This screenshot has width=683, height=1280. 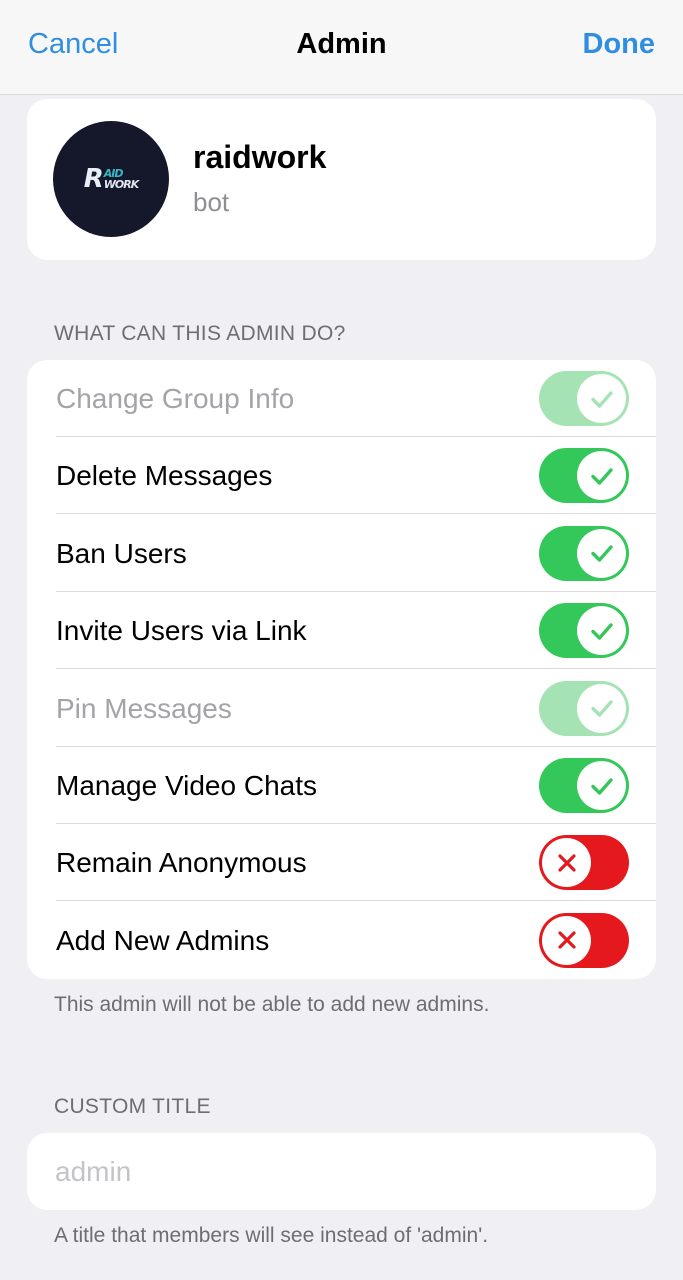 I want to click on permission-label: Add New Admins, so click(x=163, y=940).